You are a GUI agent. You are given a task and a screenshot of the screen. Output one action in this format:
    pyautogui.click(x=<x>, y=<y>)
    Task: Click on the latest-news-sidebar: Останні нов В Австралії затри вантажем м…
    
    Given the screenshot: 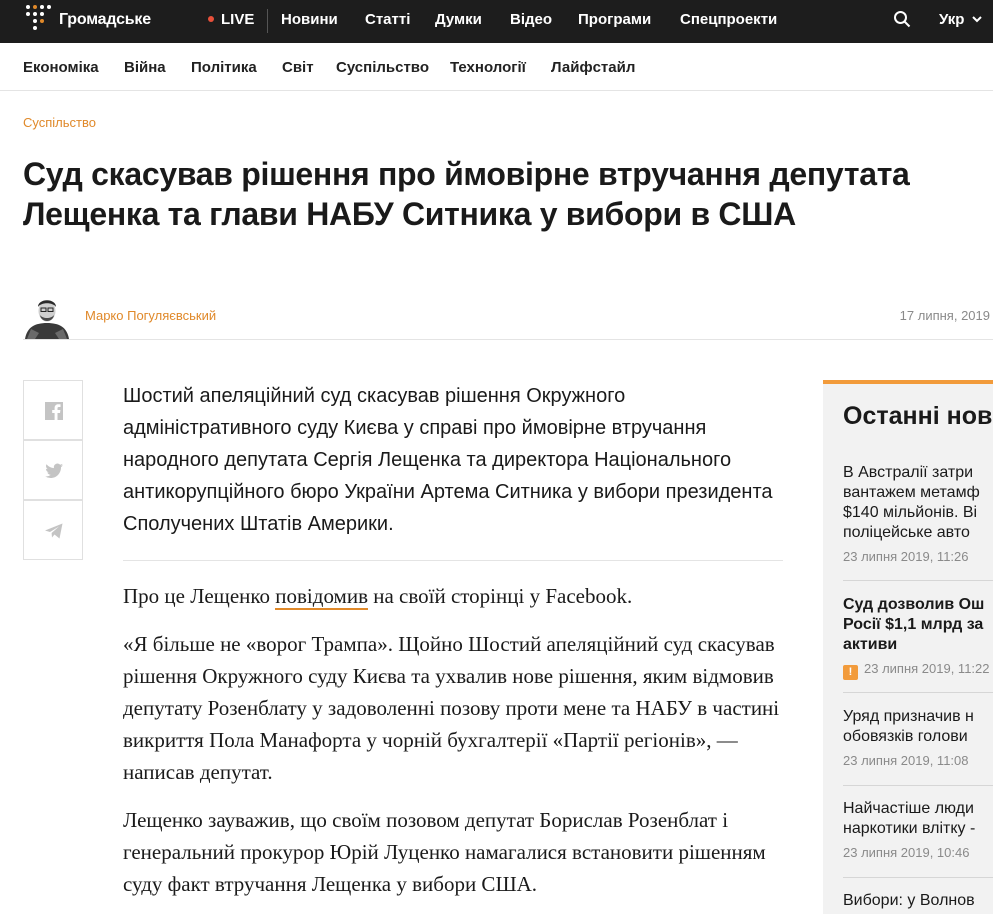 What is the action you would take?
    pyautogui.click(x=908, y=647)
    